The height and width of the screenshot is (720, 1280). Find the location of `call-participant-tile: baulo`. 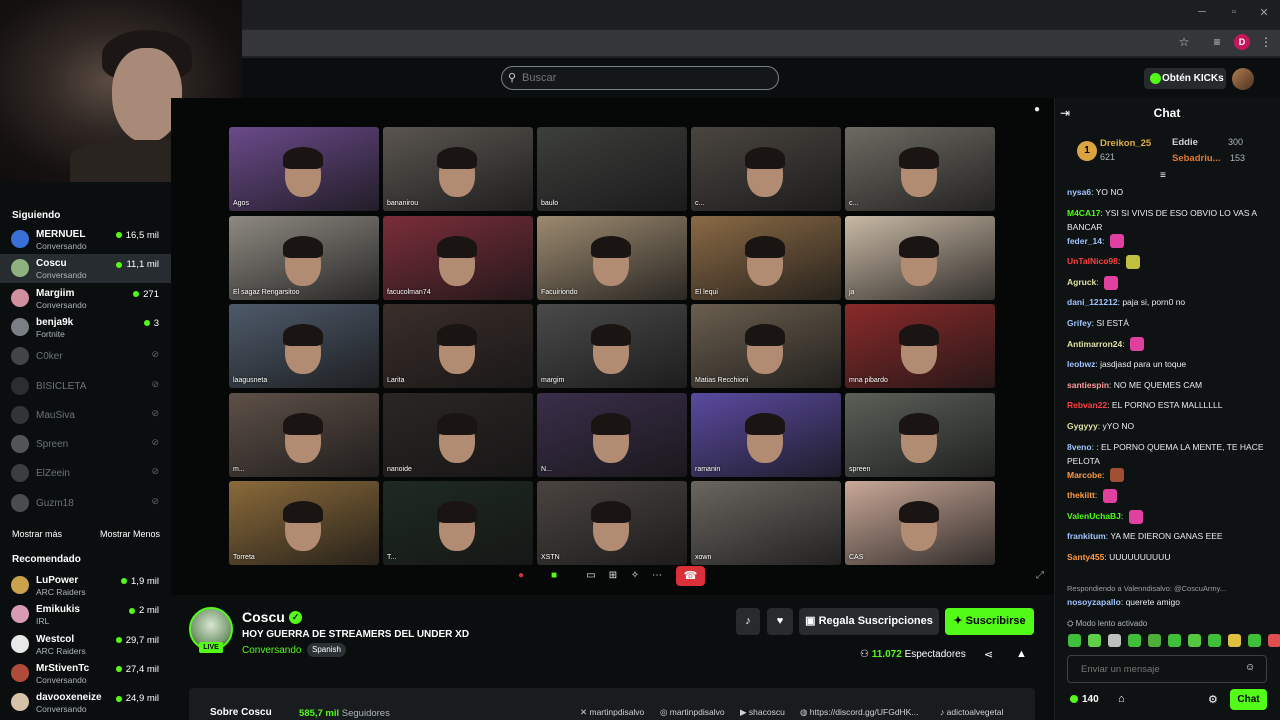

call-participant-tile: baulo is located at coordinates (612, 169).